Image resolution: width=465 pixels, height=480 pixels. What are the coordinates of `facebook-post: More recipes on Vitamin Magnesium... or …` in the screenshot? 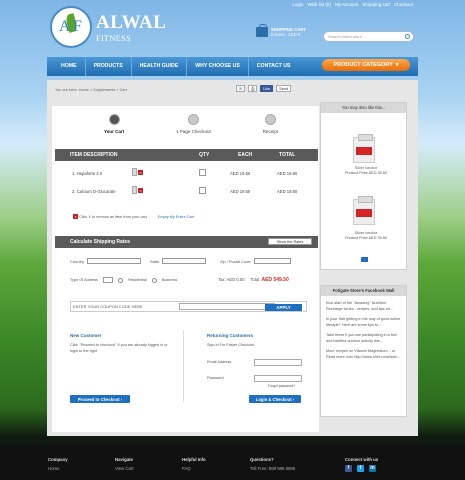 It's located at (363, 354).